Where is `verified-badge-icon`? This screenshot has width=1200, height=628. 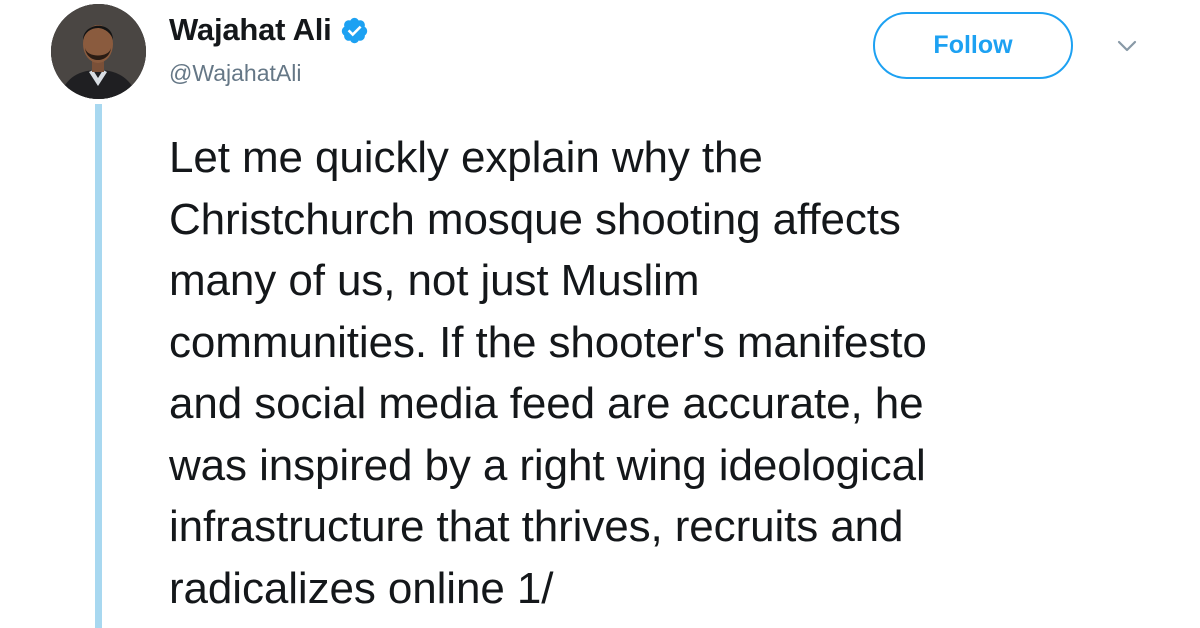
verified-badge-icon is located at coordinates (354, 30).